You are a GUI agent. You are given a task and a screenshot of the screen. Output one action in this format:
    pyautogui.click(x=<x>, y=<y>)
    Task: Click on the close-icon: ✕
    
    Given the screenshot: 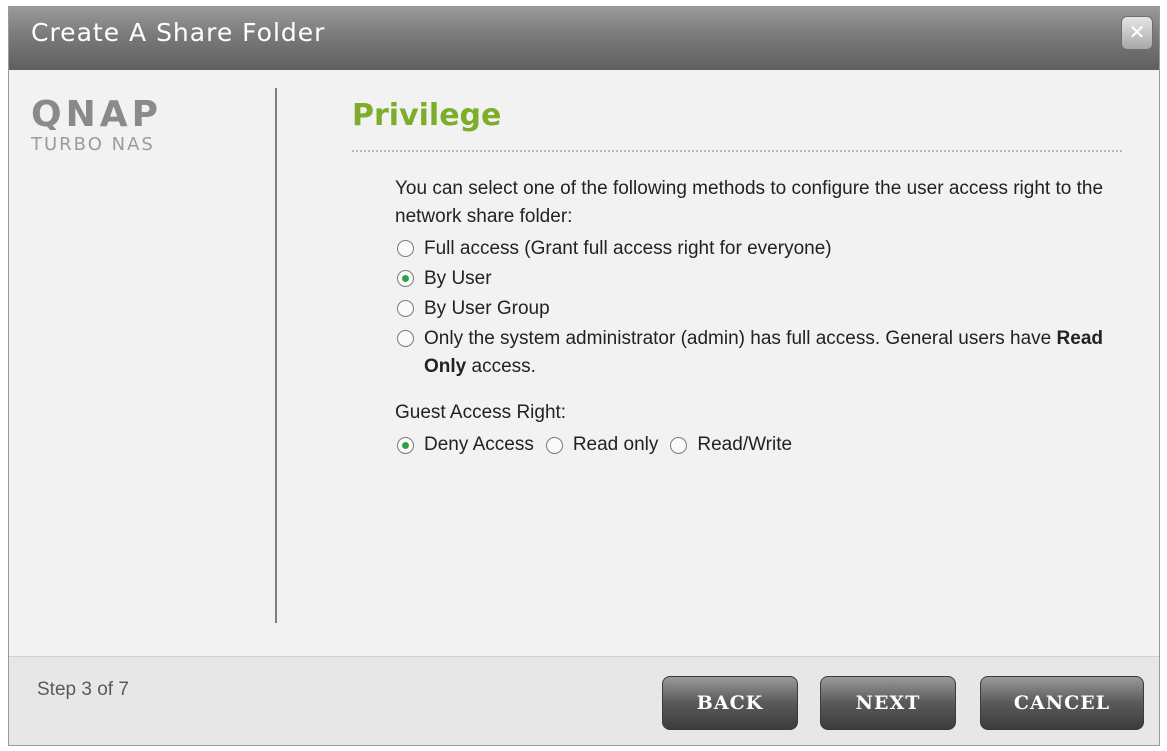 What is the action you would take?
    pyautogui.click(x=1137, y=32)
    